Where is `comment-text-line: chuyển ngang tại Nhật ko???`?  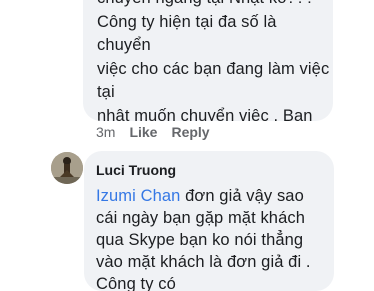 comment-text-line: chuyển ngang tại Nhật ko??? is located at coordinates (215, 5).